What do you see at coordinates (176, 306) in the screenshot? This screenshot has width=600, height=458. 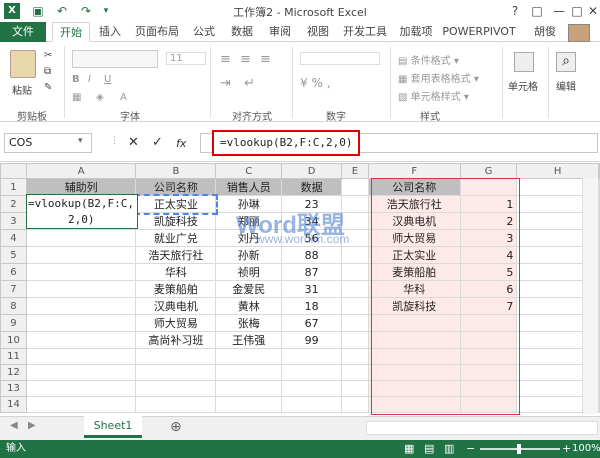 I see `cell: 汉典电机` at bounding box center [176, 306].